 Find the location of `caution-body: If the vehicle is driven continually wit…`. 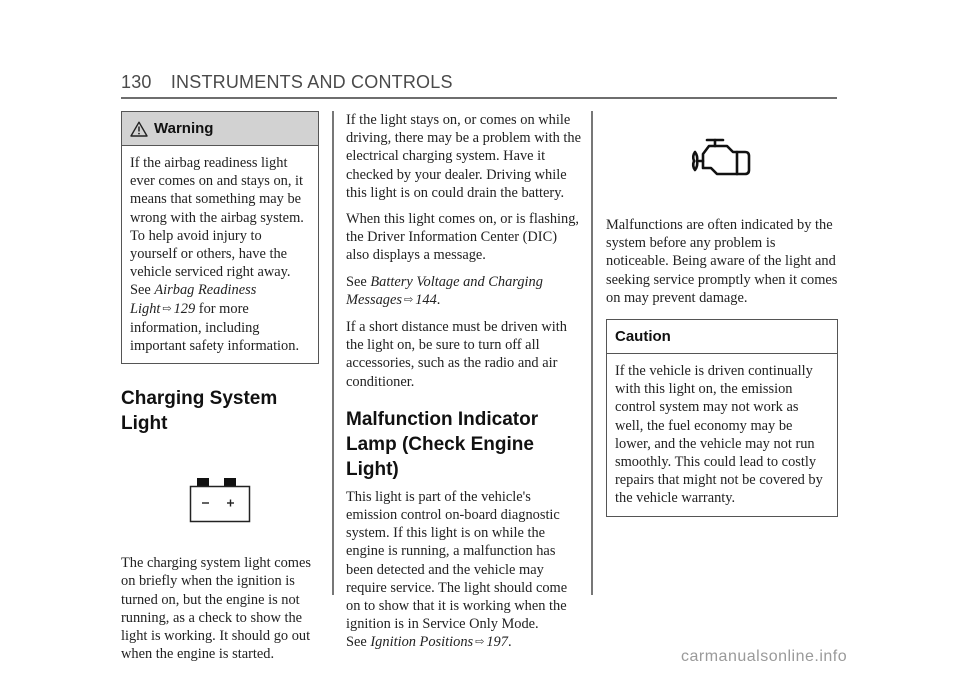

caution-body: If the vehicle is driven continually wit… is located at coordinates (722, 435).